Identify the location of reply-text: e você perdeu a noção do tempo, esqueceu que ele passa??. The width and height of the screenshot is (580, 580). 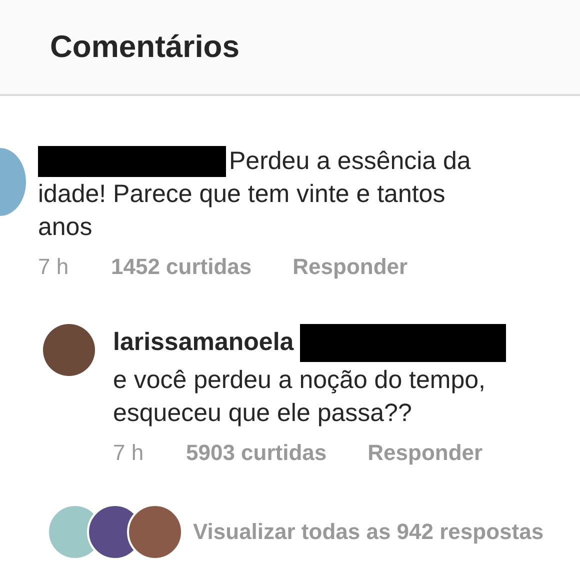
(299, 397).